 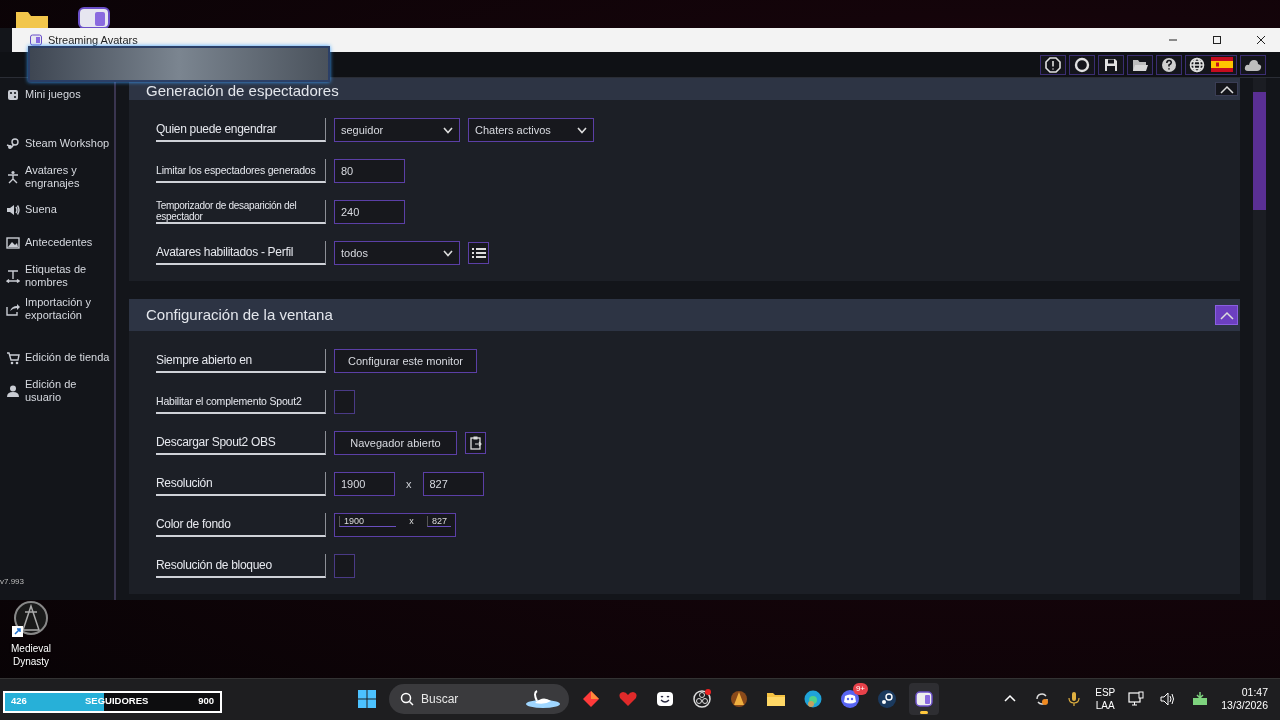 What do you see at coordinates (1140, 64) in the screenshot?
I see `open-folder-button` at bounding box center [1140, 64].